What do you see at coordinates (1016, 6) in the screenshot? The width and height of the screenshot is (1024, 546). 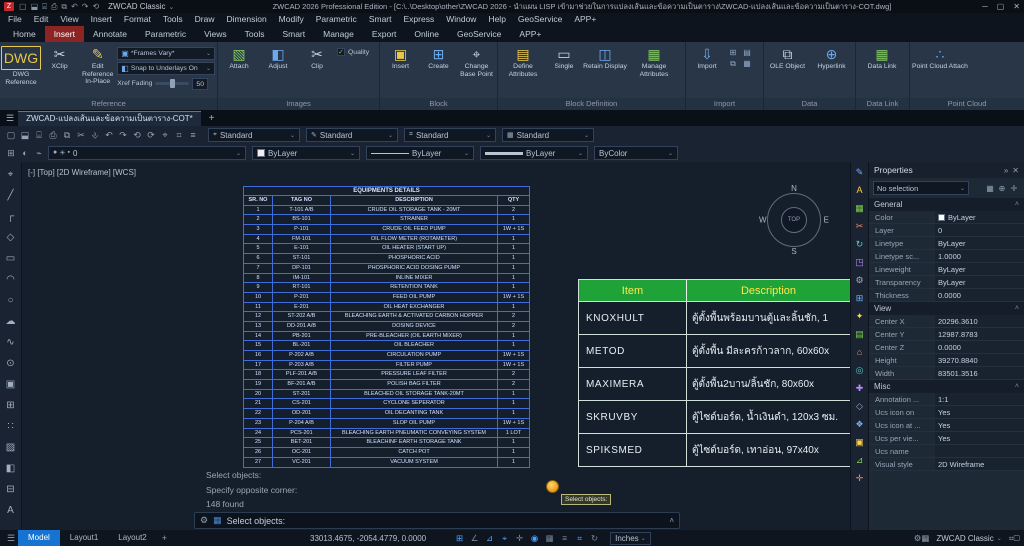 I see `close-button: ✕` at bounding box center [1016, 6].